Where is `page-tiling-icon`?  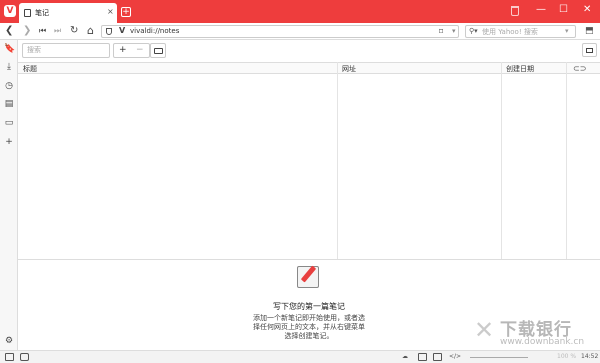 page-tiling-icon is located at coordinates (422, 357).